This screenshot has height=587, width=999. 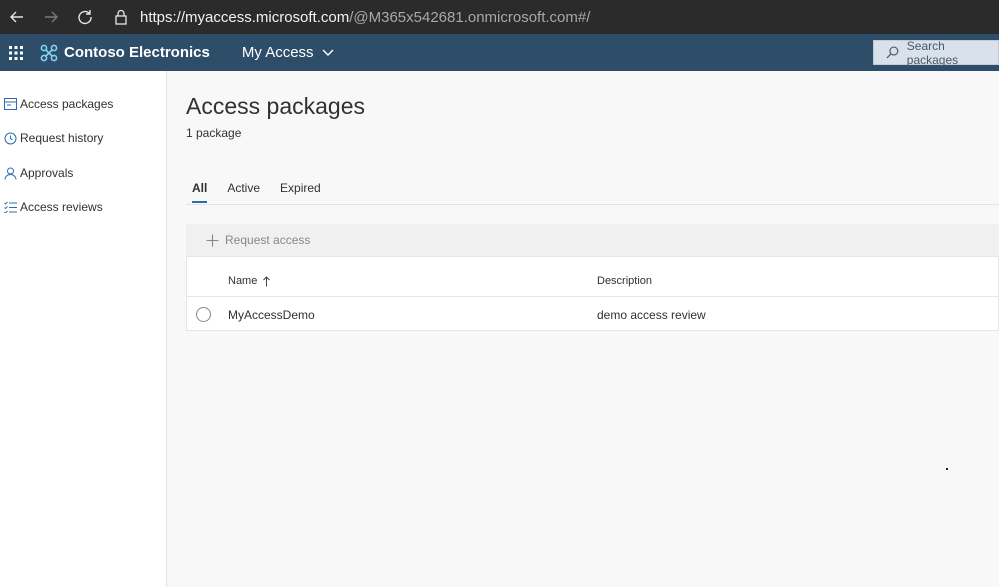 I want to click on column-header-name: Name, so click(x=249, y=281).